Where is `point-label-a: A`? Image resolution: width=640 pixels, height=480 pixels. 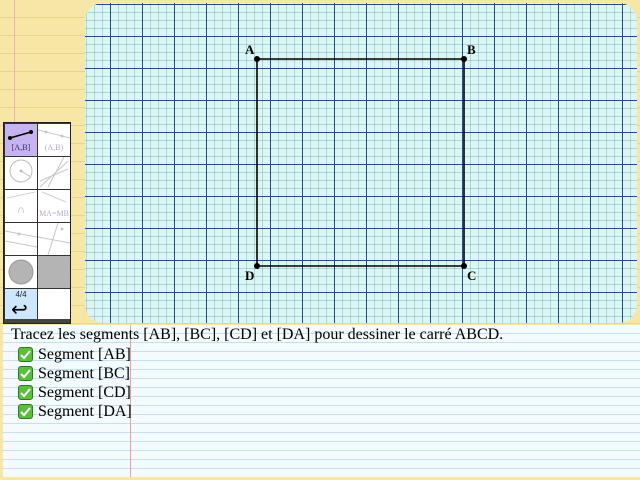
point-label-a: A is located at coordinates (250, 49).